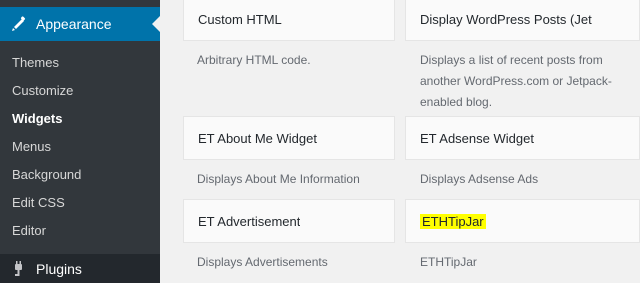  What do you see at coordinates (38, 203) in the screenshot?
I see `sidebar-item-edit-css: Edit CSS` at bounding box center [38, 203].